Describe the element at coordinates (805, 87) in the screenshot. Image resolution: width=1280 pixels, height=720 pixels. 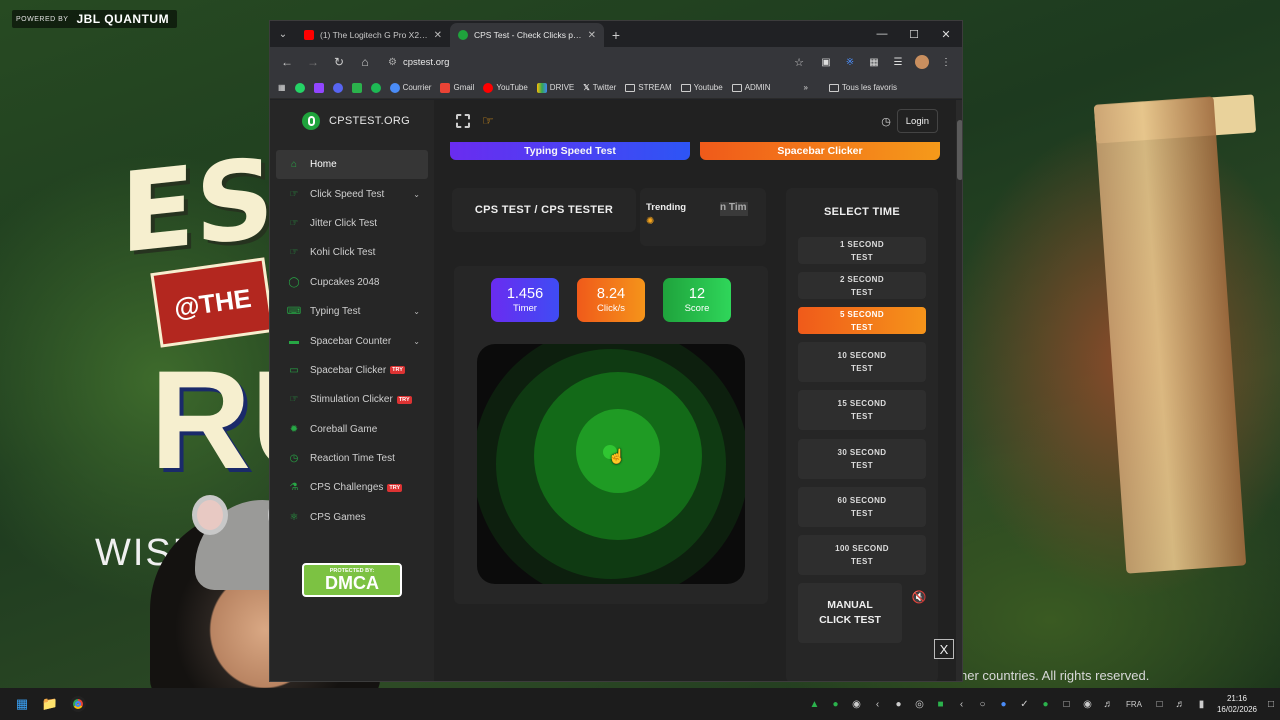
I see `more-bookmarks-chevron-icon: »` at that location.